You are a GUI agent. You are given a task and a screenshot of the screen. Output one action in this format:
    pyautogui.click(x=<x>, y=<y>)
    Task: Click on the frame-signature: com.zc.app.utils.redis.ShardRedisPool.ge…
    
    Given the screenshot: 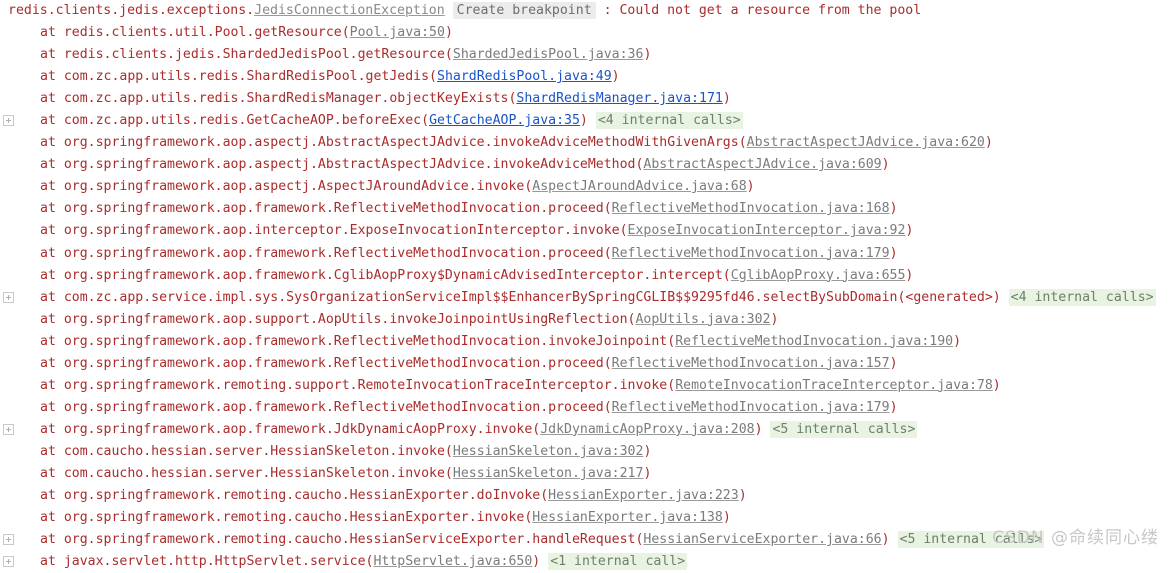 What is the action you would take?
    pyautogui.click(x=250, y=77)
    